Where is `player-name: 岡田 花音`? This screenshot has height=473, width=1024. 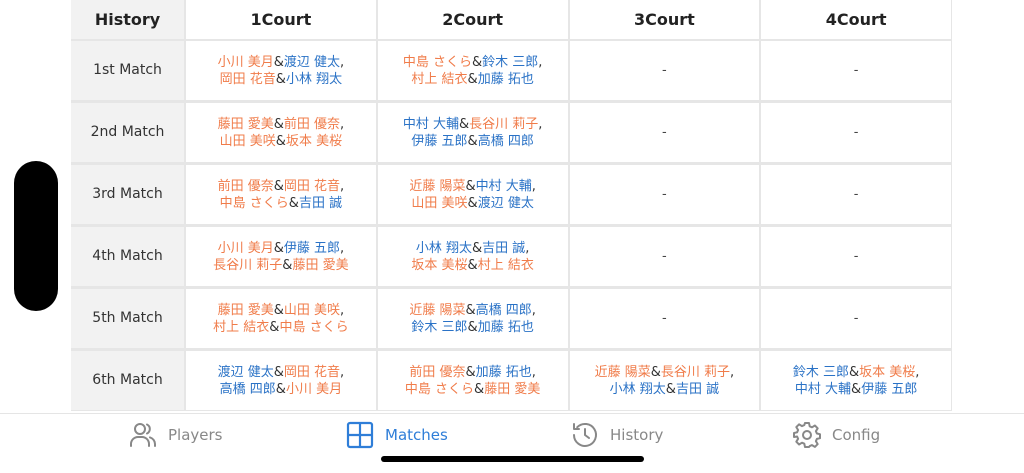 player-name: 岡田 花音 is located at coordinates (312, 372).